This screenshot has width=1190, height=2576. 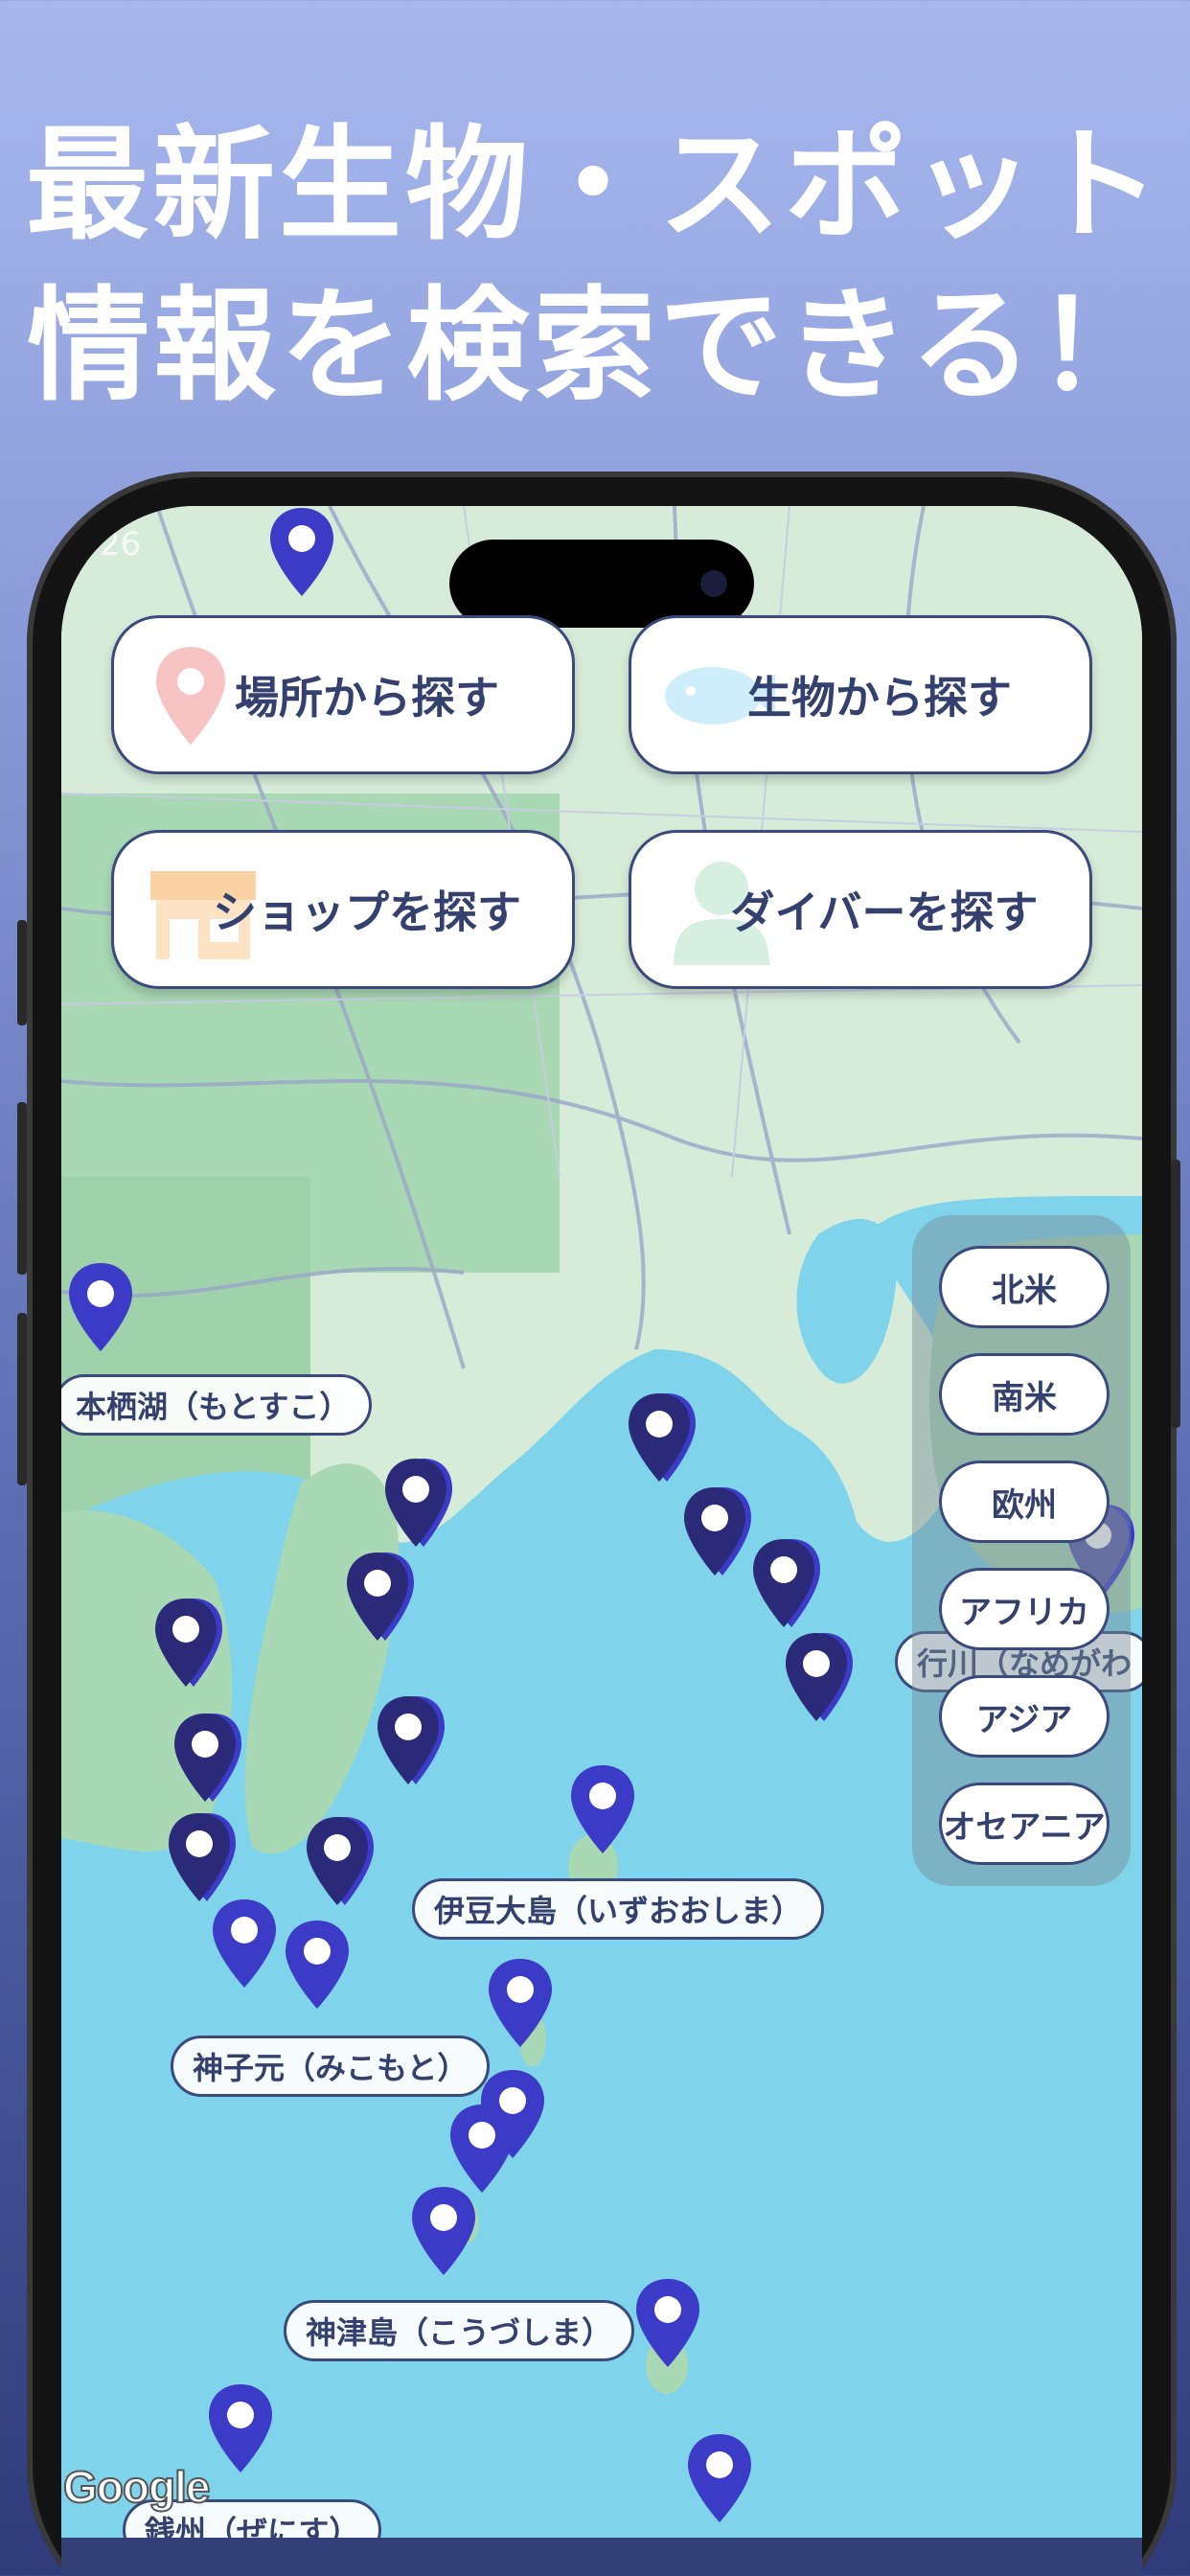 What do you see at coordinates (136, 2487) in the screenshot?
I see `google-attribution-logo: Google` at bounding box center [136, 2487].